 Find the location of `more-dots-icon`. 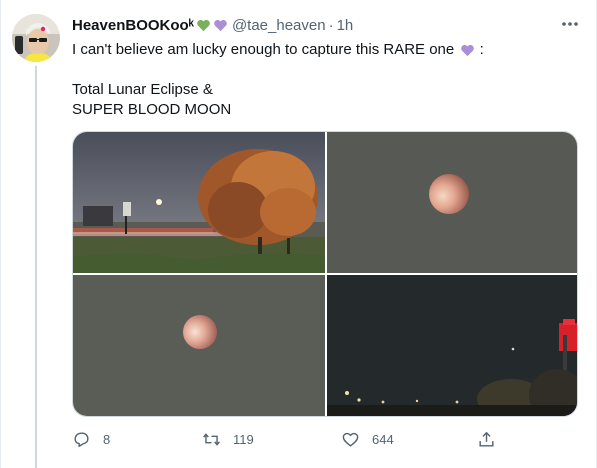

more-dots-icon is located at coordinates (570, 24).